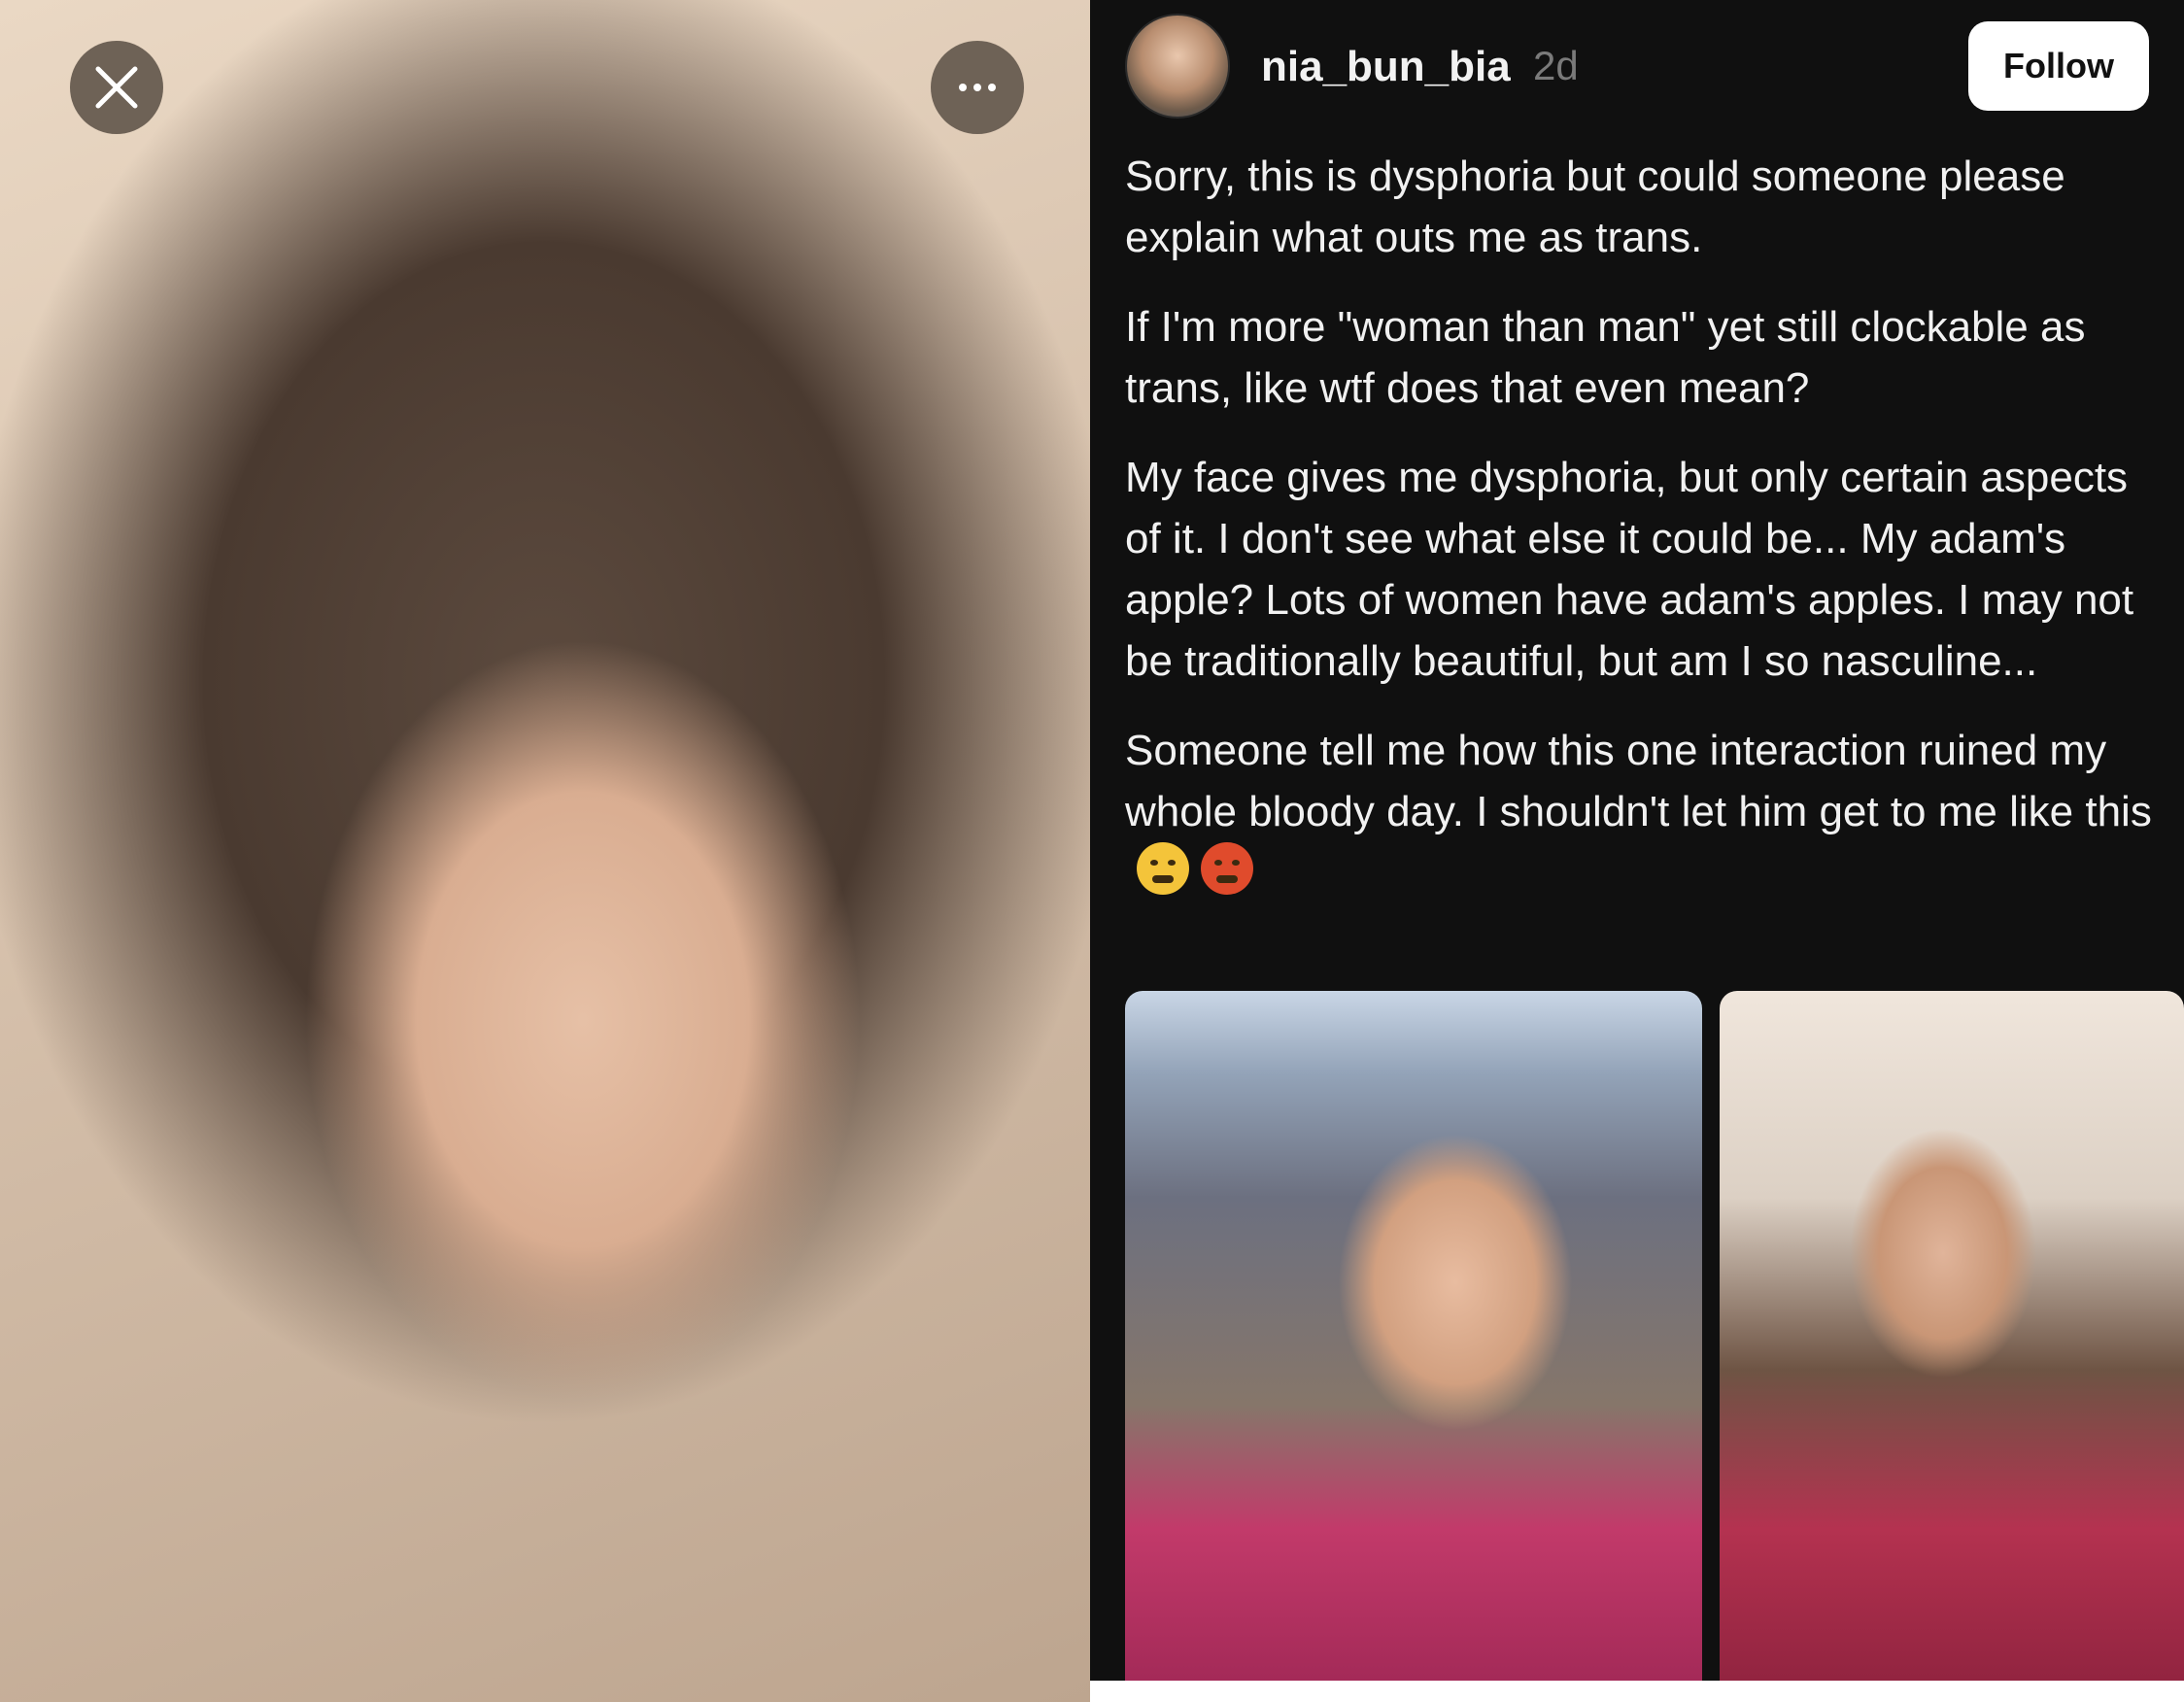 This screenshot has width=2184, height=1702. What do you see at coordinates (1163, 868) in the screenshot?
I see `face-exhaling-emoji` at bounding box center [1163, 868].